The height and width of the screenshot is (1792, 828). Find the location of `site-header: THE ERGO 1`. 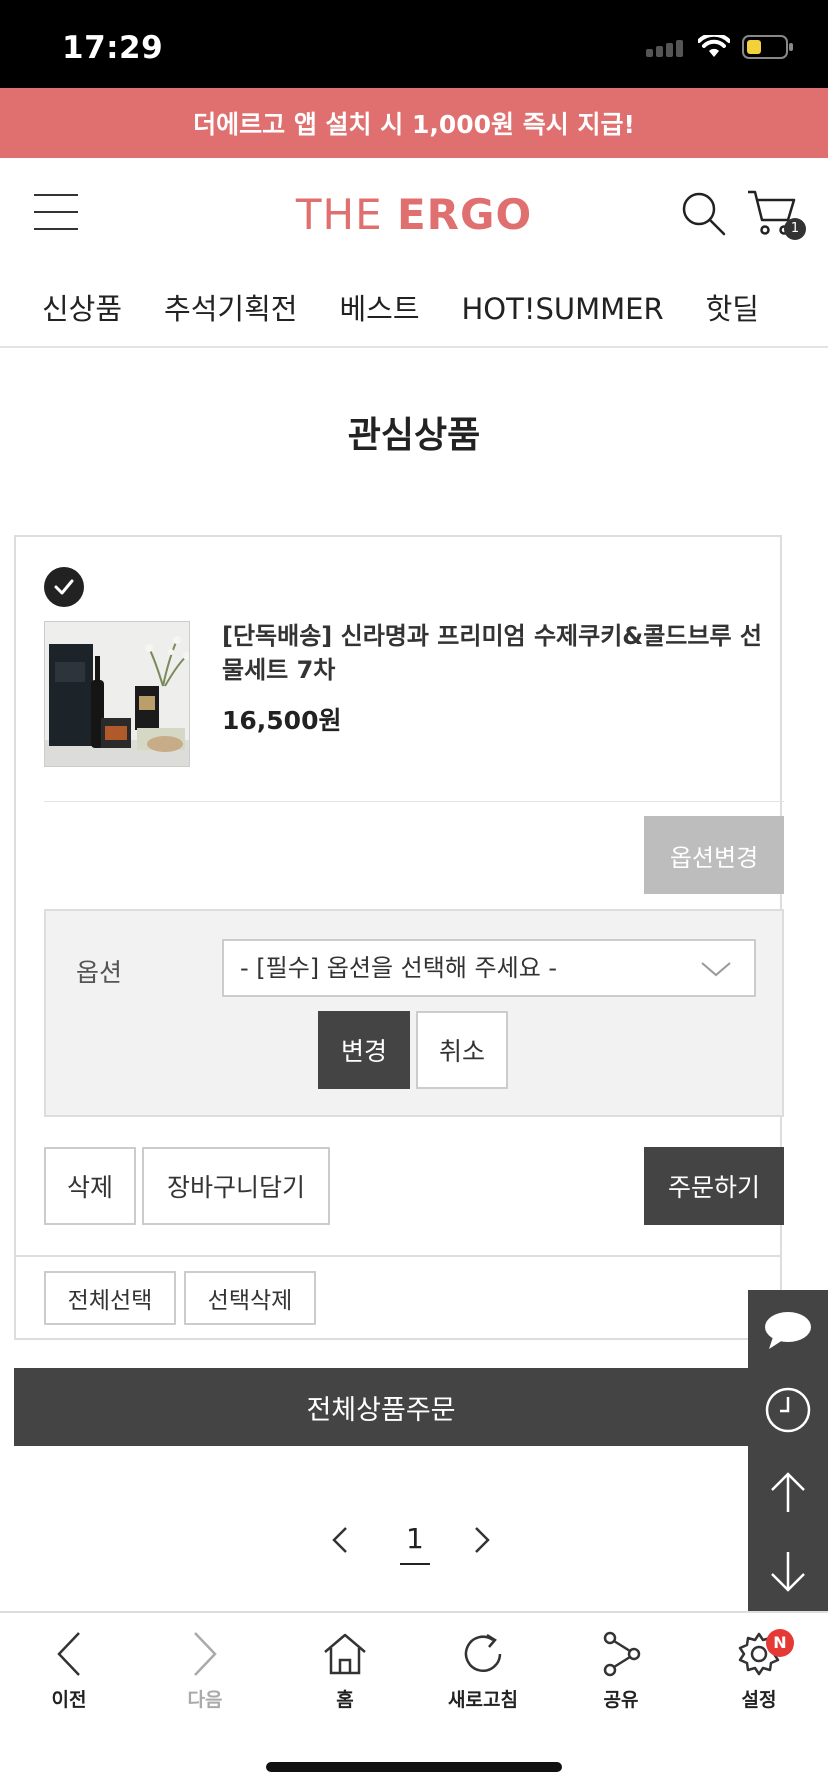

site-header: THE ERGO 1 is located at coordinates (414, 216).